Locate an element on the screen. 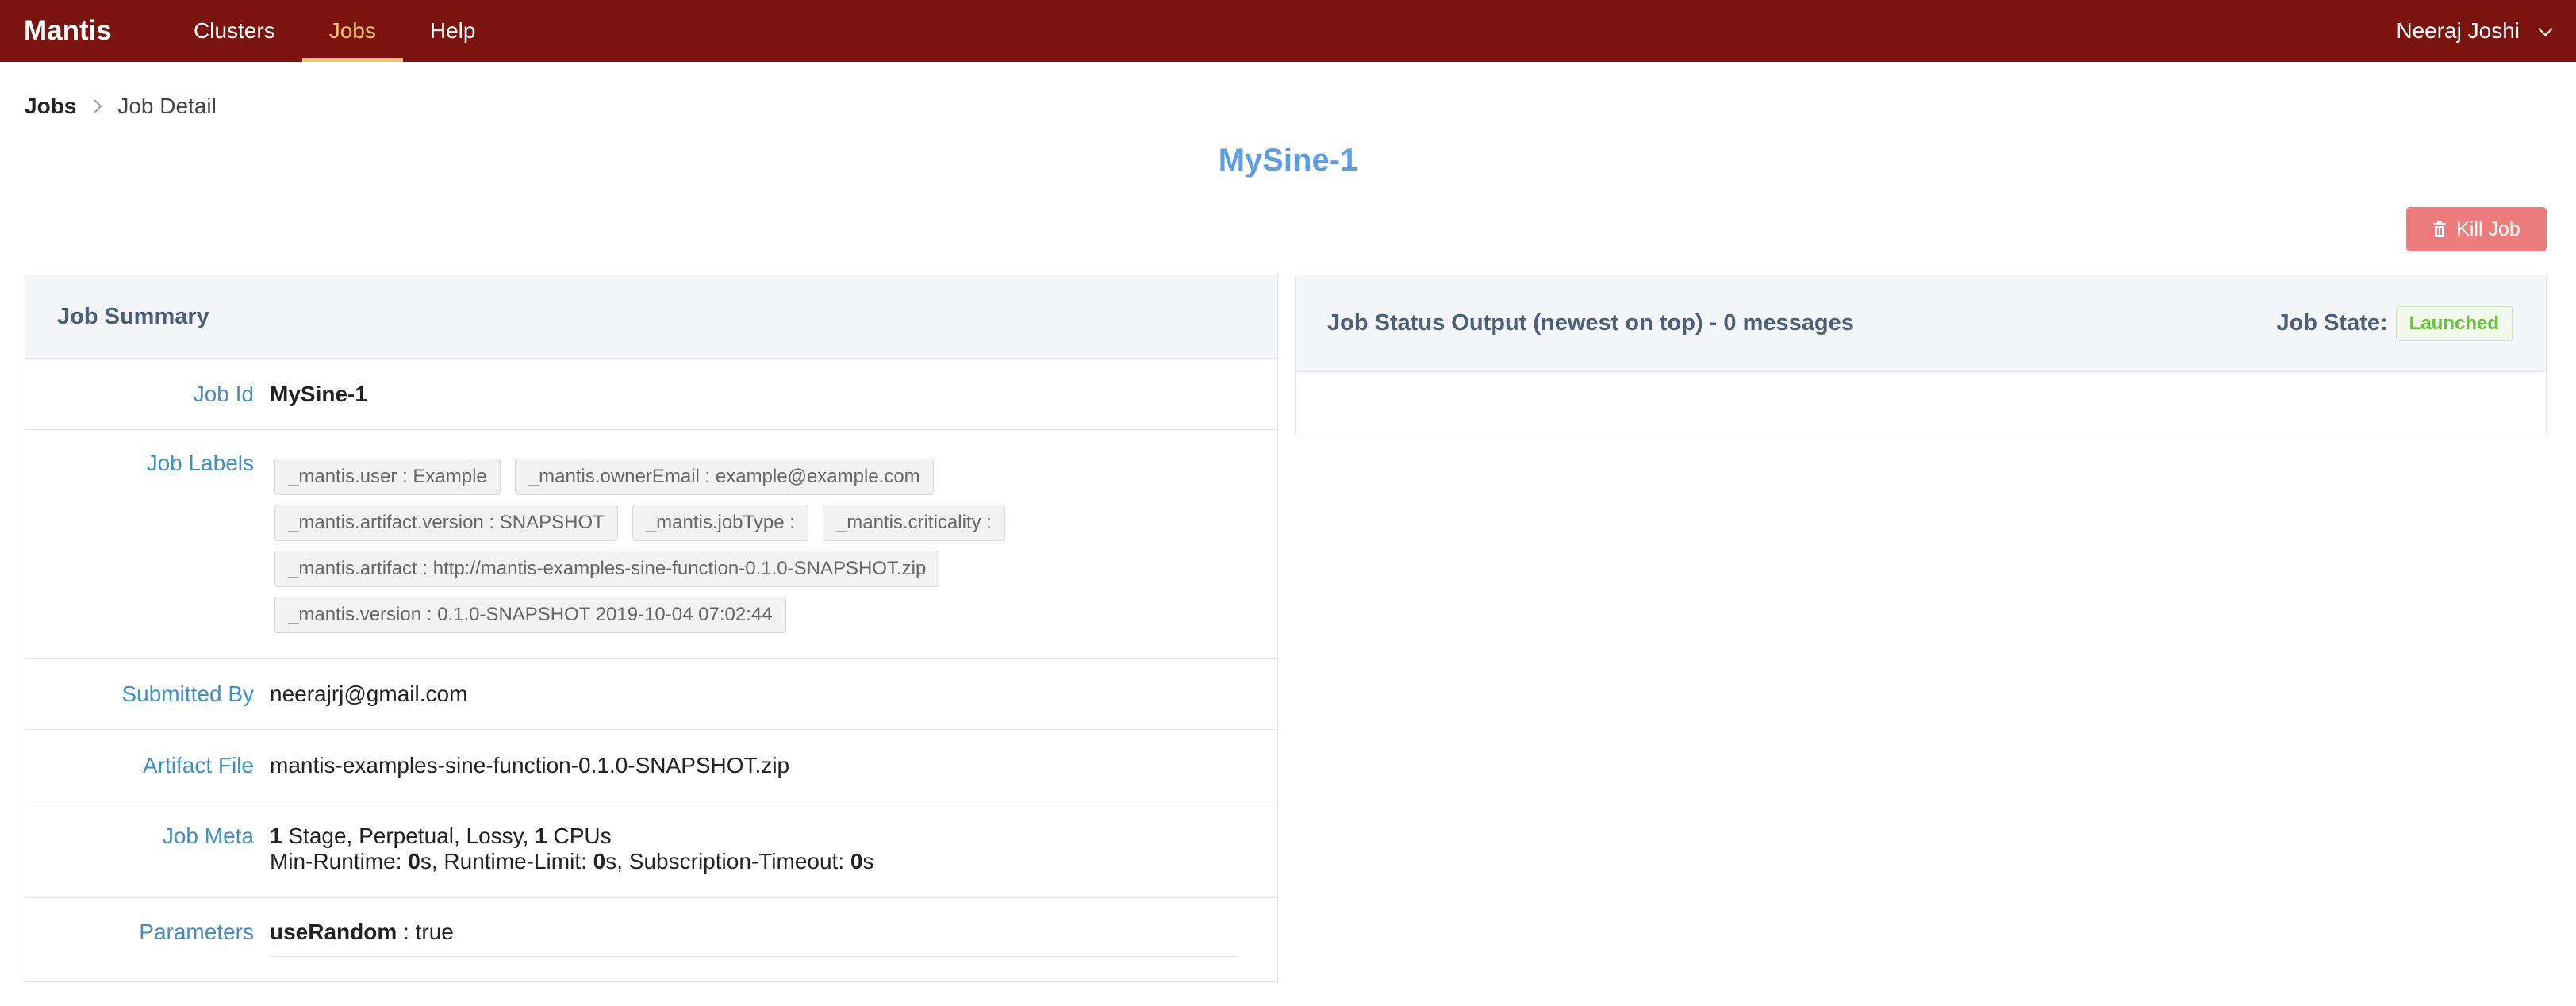  parameter-value: : true is located at coordinates (426, 932).